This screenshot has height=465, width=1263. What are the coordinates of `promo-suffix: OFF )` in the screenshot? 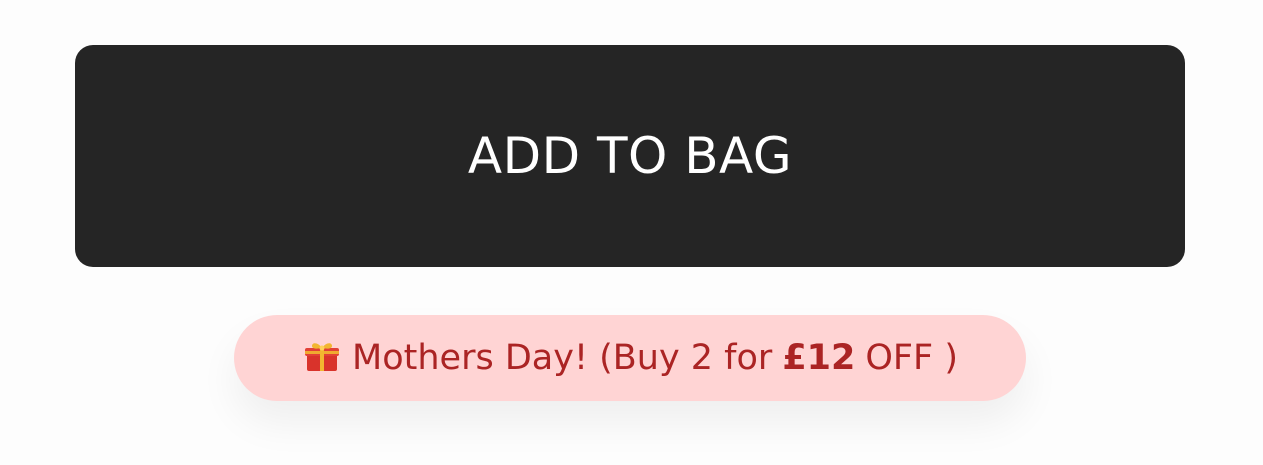 It's located at (911, 358).